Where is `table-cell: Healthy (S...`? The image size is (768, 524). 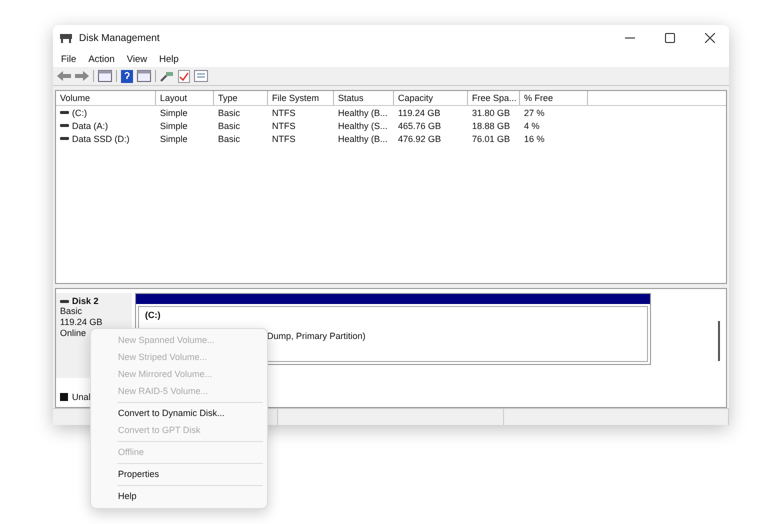
table-cell: Healthy (S... is located at coordinates (363, 125).